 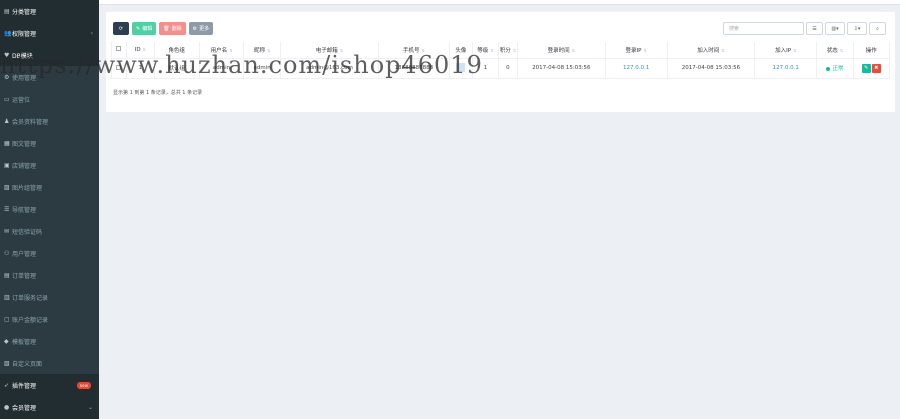 I want to click on sms-icon: ✉, so click(x=7, y=231).